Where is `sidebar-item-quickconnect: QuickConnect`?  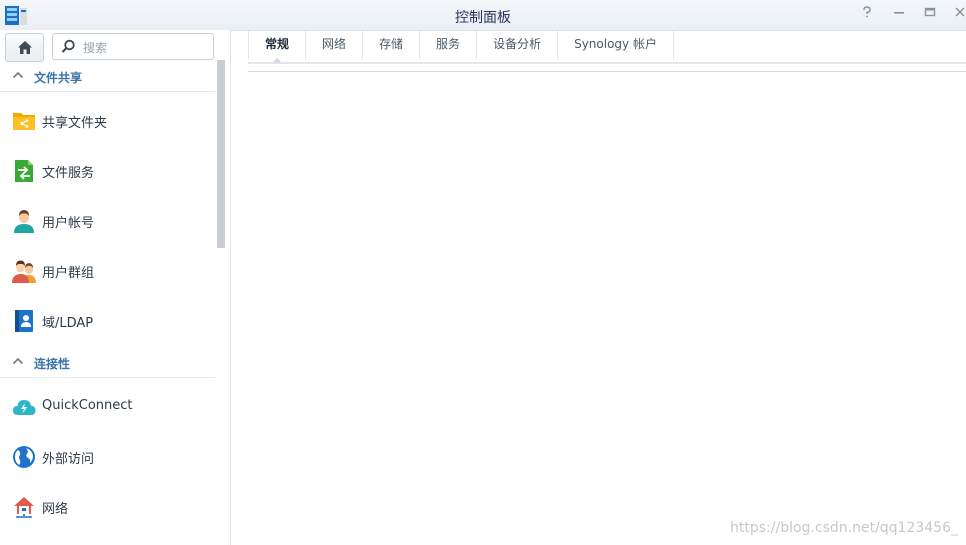
sidebar-item-quickconnect: QuickConnect is located at coordinates (107, 406).